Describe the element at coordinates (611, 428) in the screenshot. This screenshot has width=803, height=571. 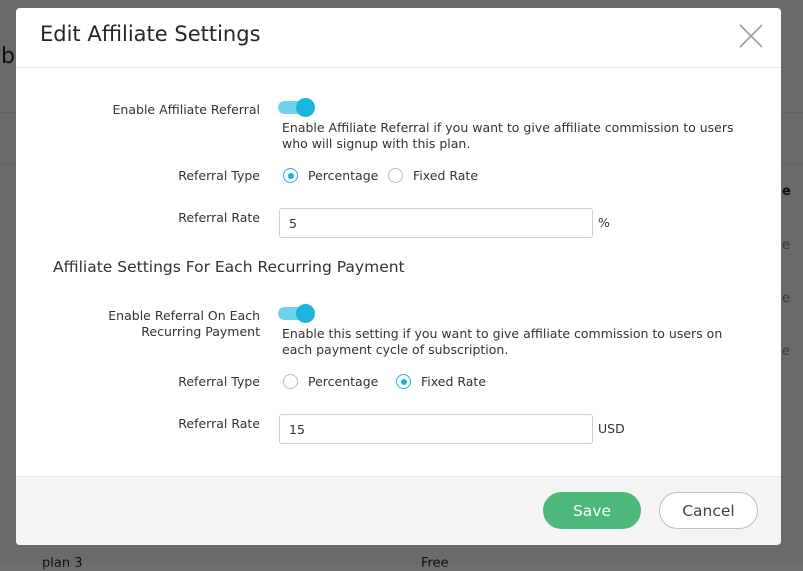
I see `recurring-referral-rate-unit: USD` at that location.